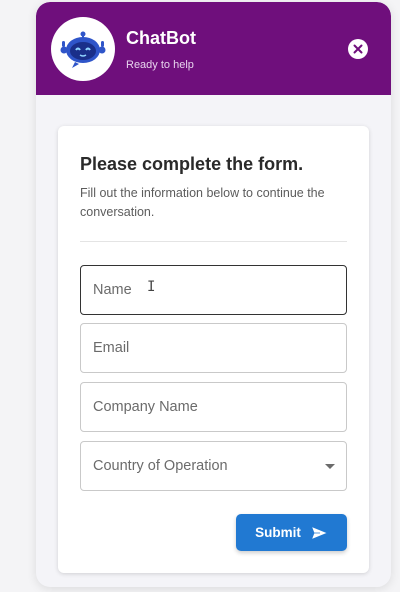 This screenshot has width=400, height=592. Describe the element at coordinates (160, 65) in the screenshot. I see `chat-status: Ready to help` at that location.